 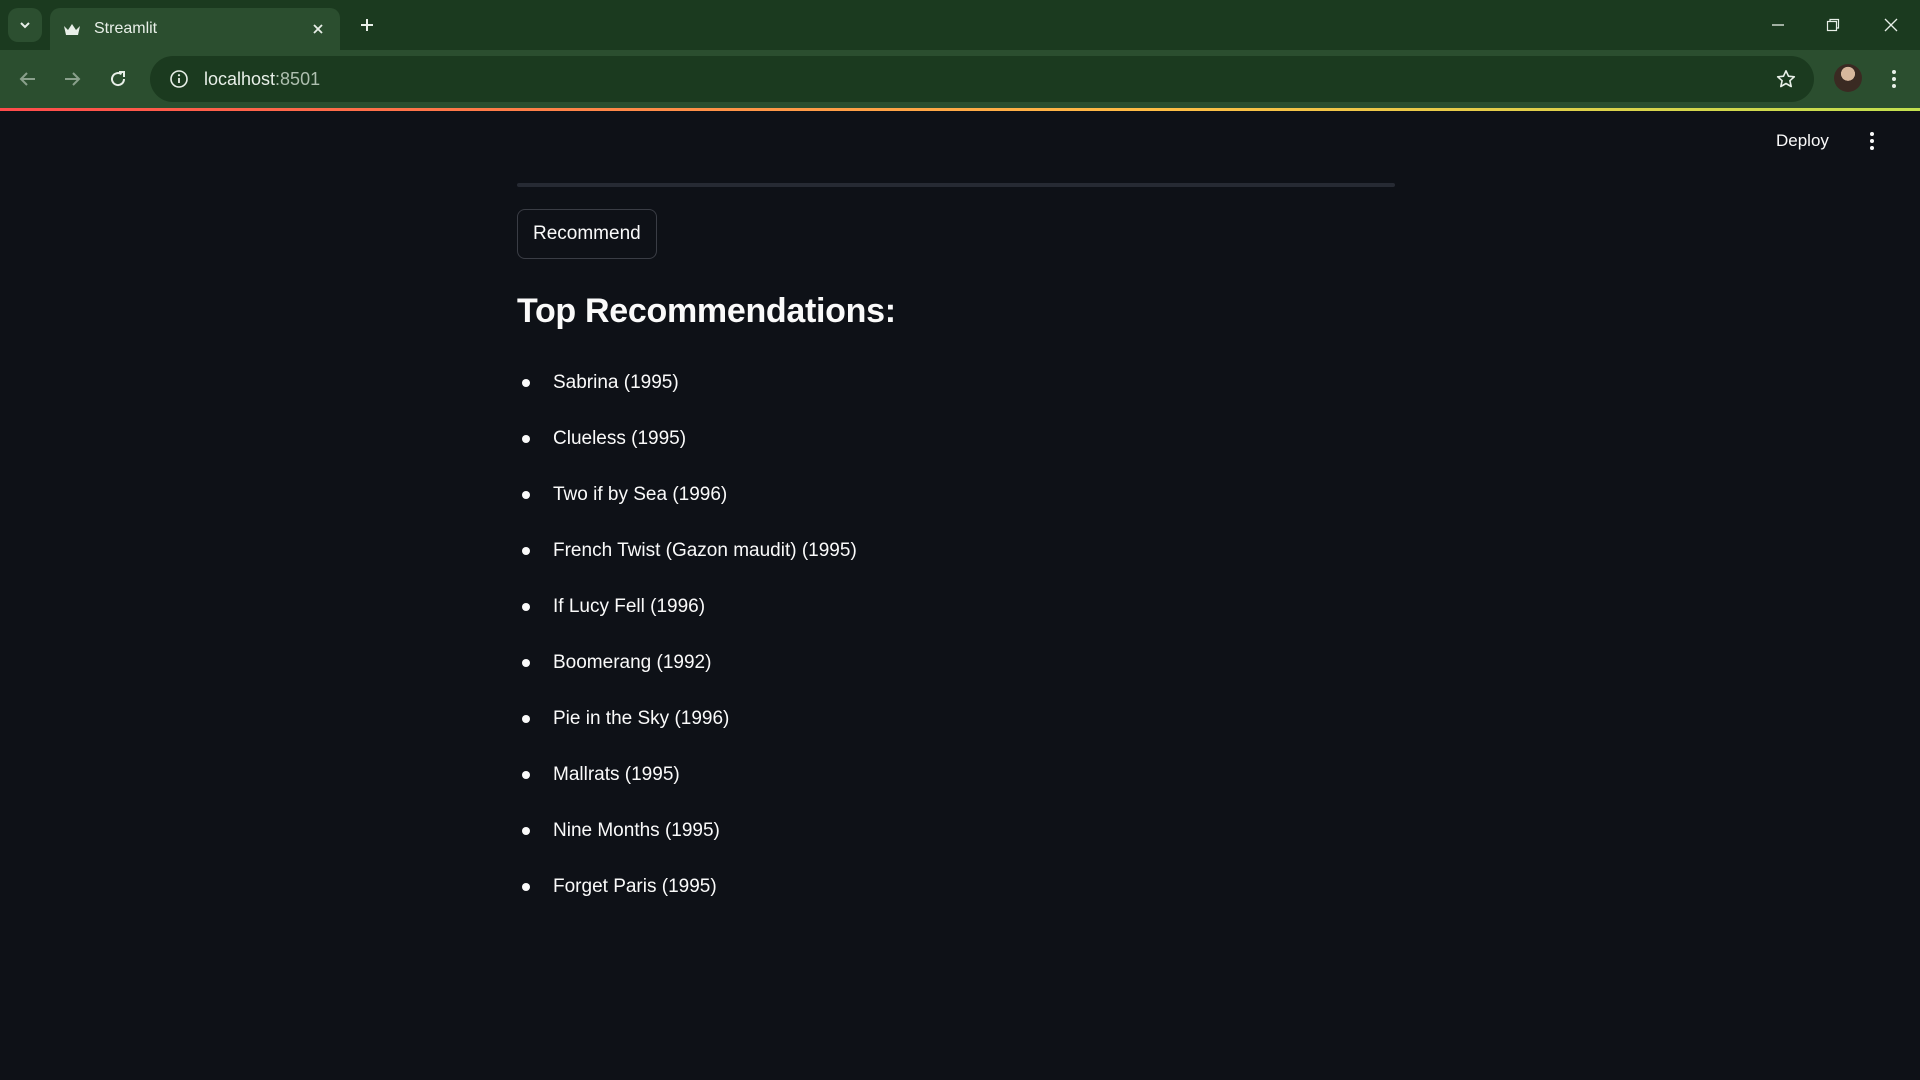 What do you see at coordinates (616, 382) in the screenshot?
I see `recommendation-title: Sabrina (1995)` at bounding box center [616, 382].